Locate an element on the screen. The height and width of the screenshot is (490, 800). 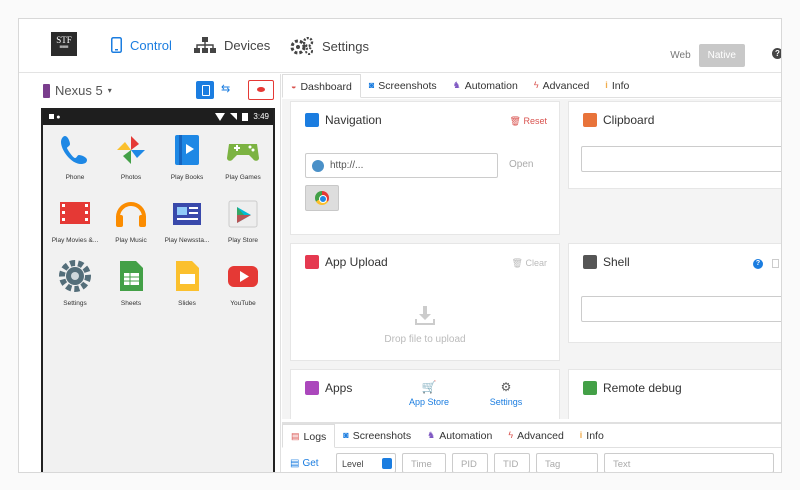
clear-button: 🗑 Clear is located at coordinates (529, 263).